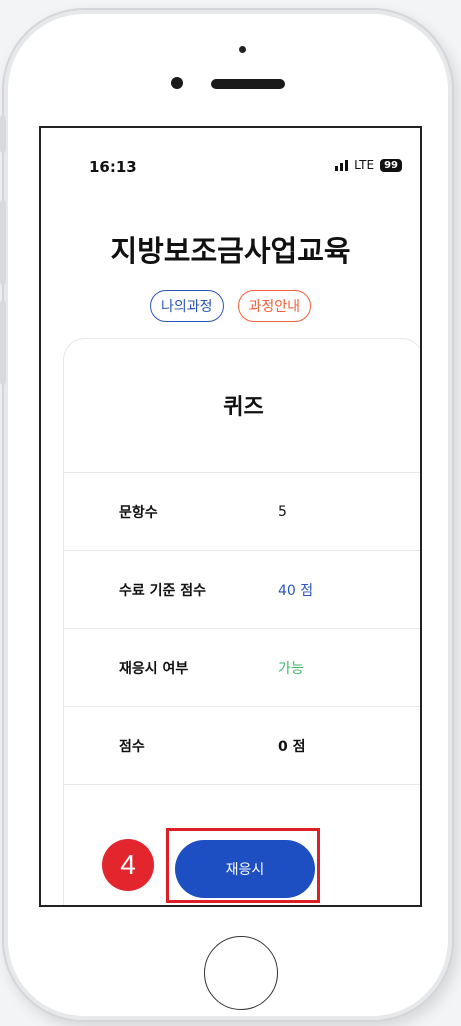  What do you see at coordinates (113, 167) in the screenshot?
I see `status-time: 16:13` at bounding box center [113, 167].